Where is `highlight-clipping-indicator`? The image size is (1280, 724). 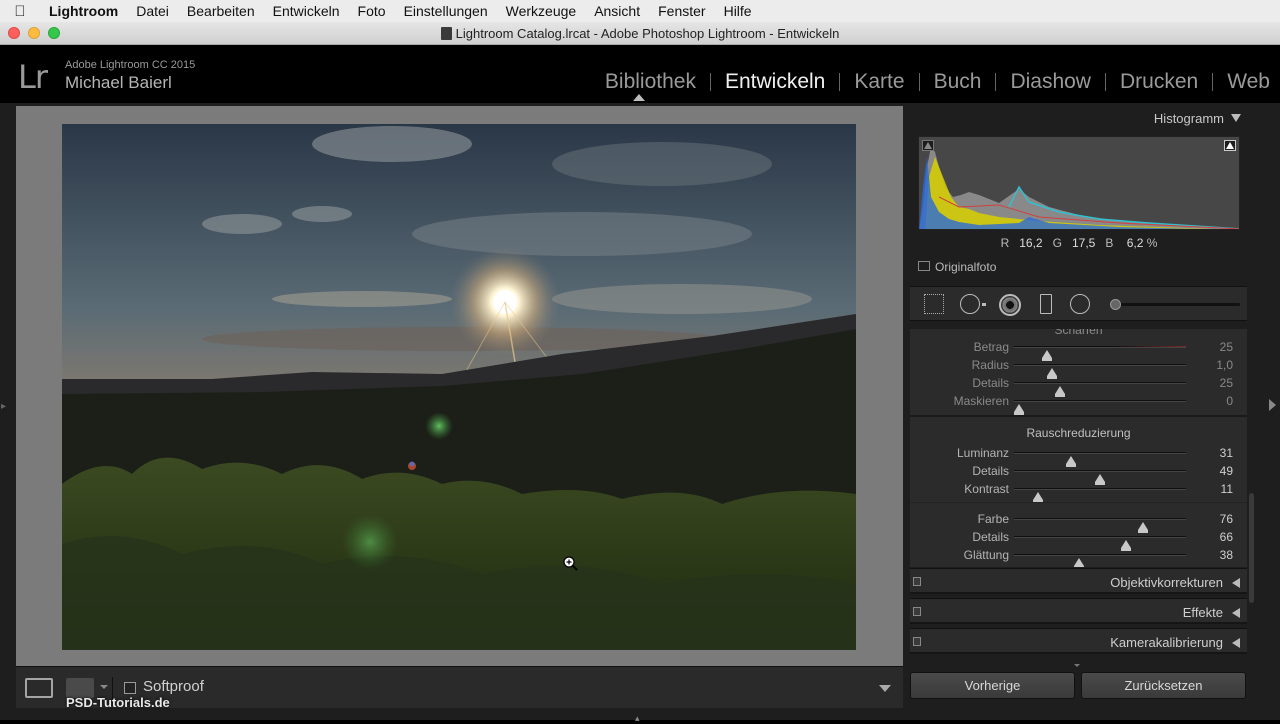 highlight-clipping-indicator is located at coordinates (1230, 145).